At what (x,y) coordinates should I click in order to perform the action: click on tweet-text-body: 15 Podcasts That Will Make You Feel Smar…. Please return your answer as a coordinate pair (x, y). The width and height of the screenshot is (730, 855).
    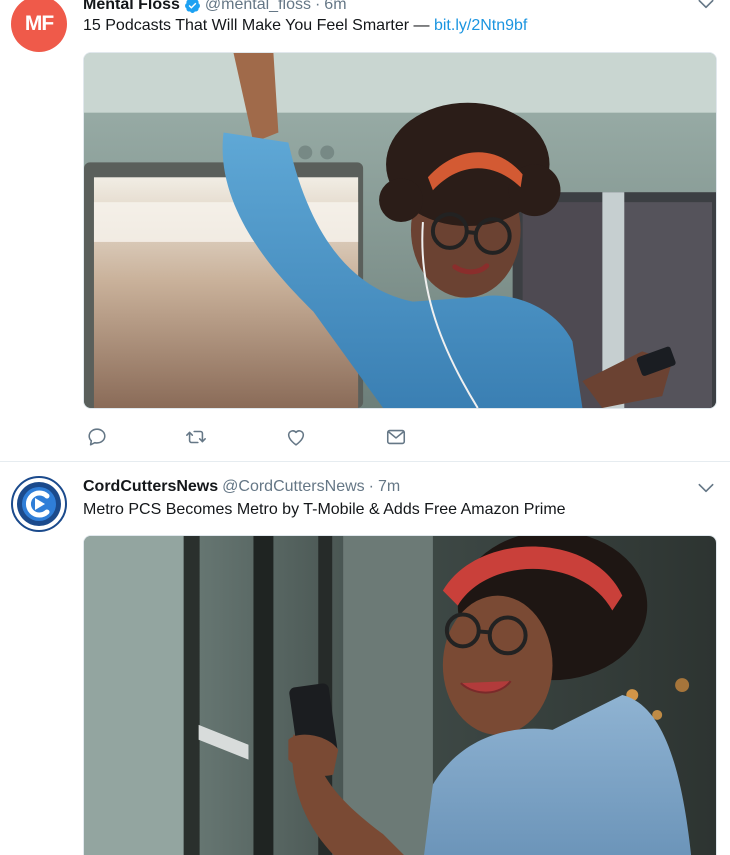
    Looking at the image, I should click on (258, 25).